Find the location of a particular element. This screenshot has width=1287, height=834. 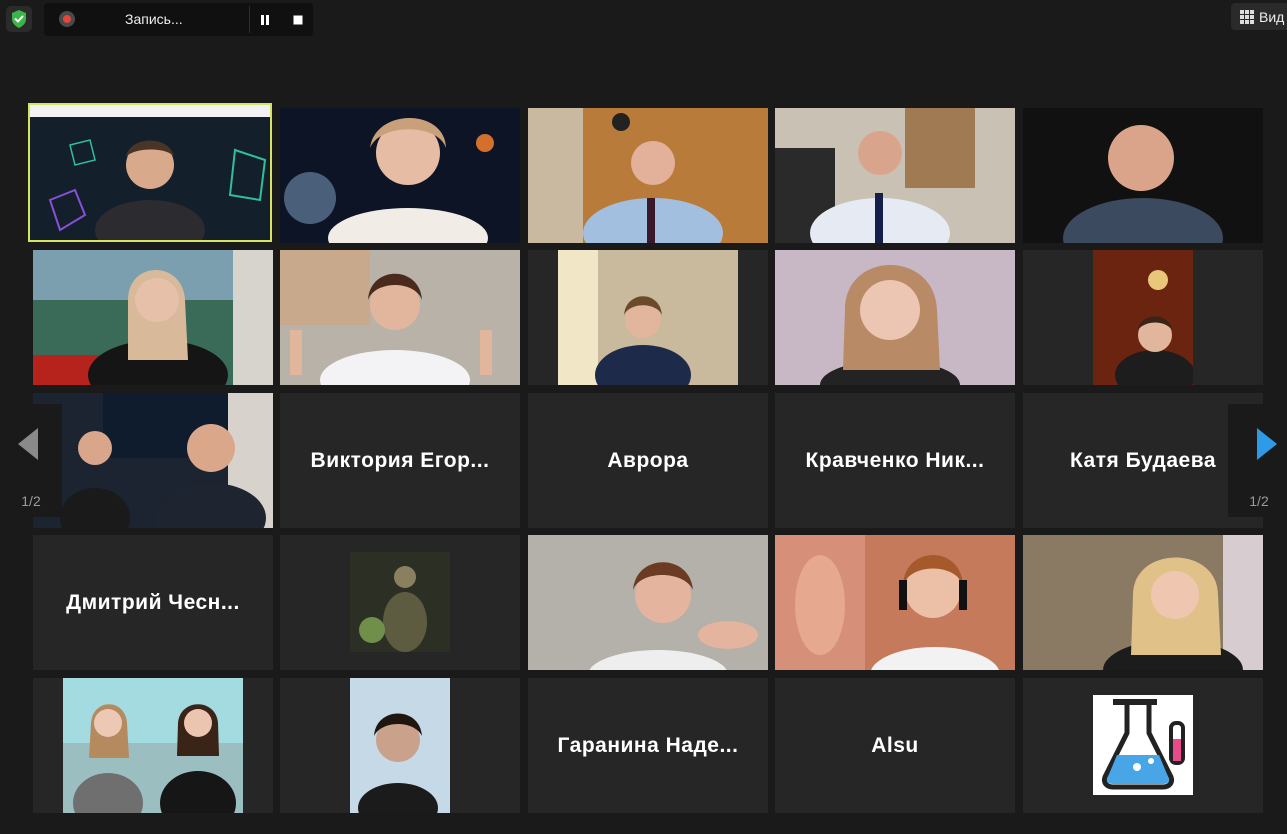

view-button: Вид is located at coordinates (1259, 16).